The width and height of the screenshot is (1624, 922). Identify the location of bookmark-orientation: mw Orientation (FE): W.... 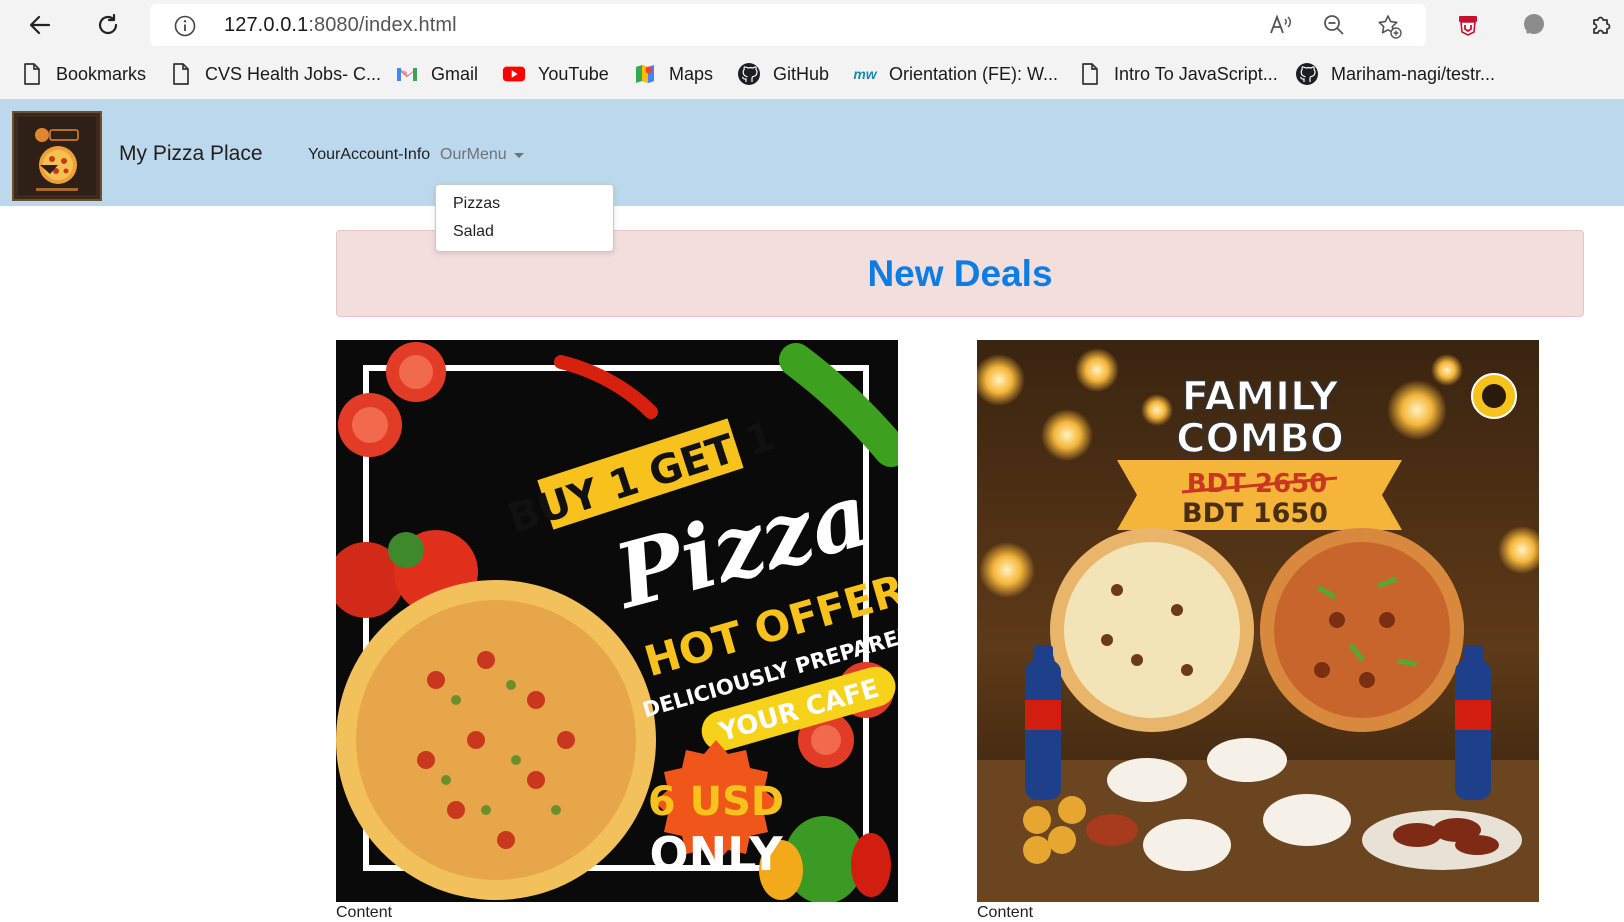
(955, 74).